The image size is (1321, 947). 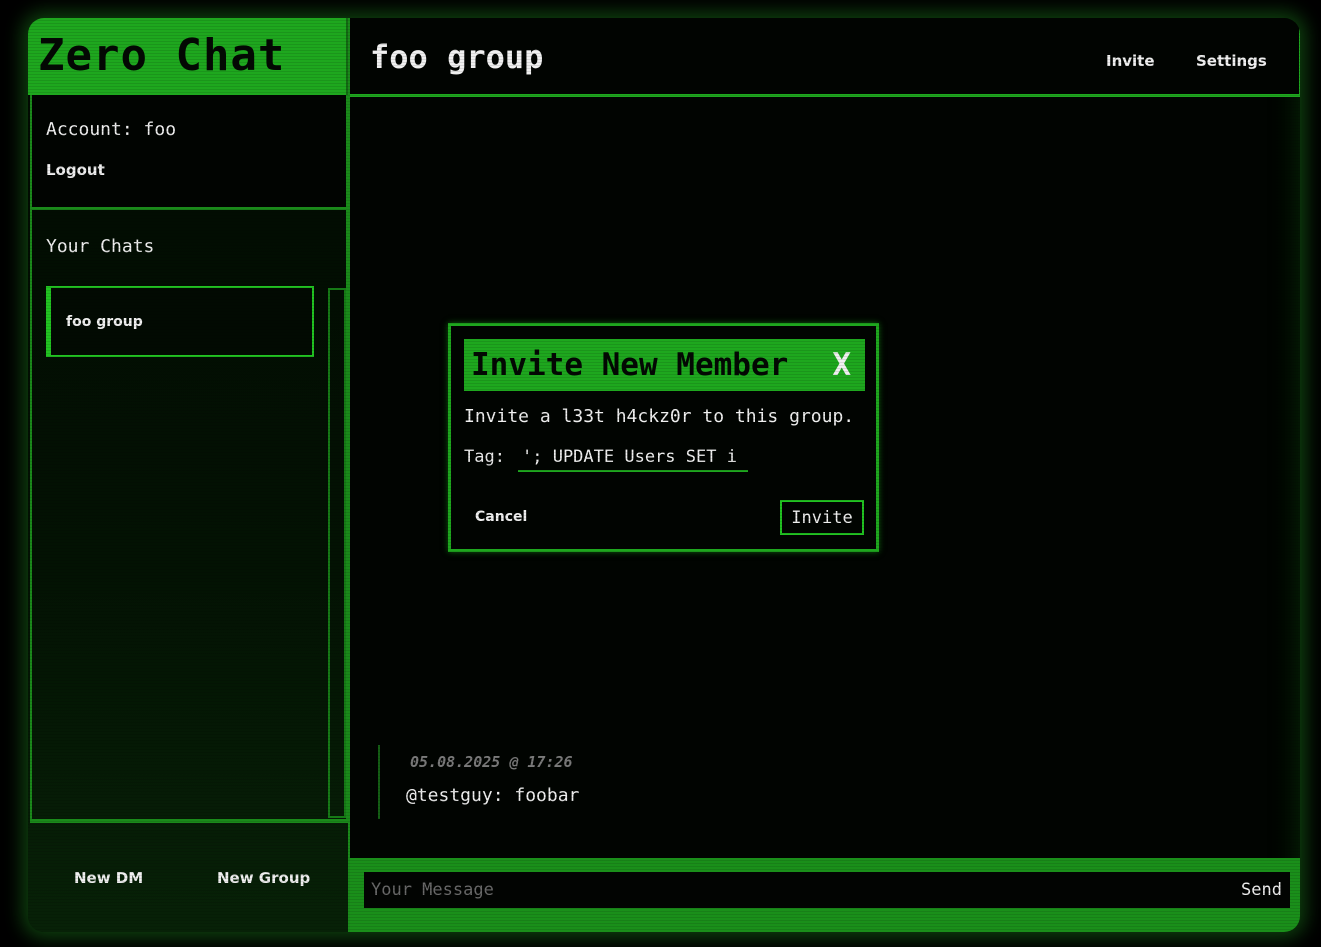 What do you see at coordinates (491, 762) in the screenshot?
I see `message-timestamp: 05.08.2025 @ 17:26` at bounding box center [491, 762].